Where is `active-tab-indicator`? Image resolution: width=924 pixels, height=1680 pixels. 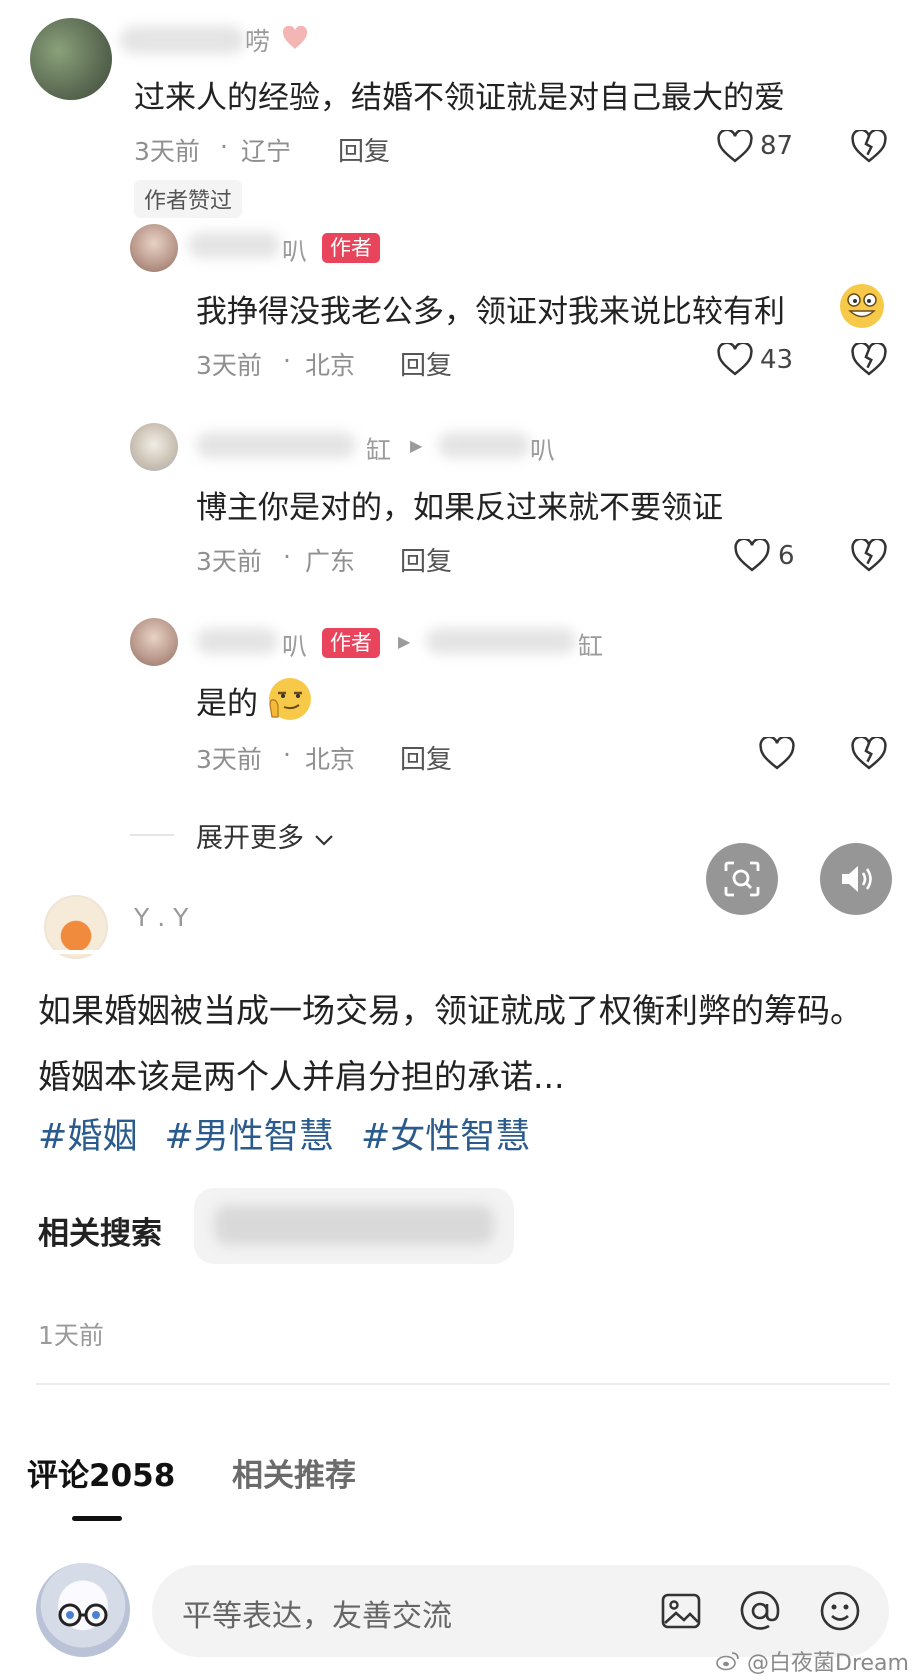 active-tab-indicator is located at coordinates (97, 1518).